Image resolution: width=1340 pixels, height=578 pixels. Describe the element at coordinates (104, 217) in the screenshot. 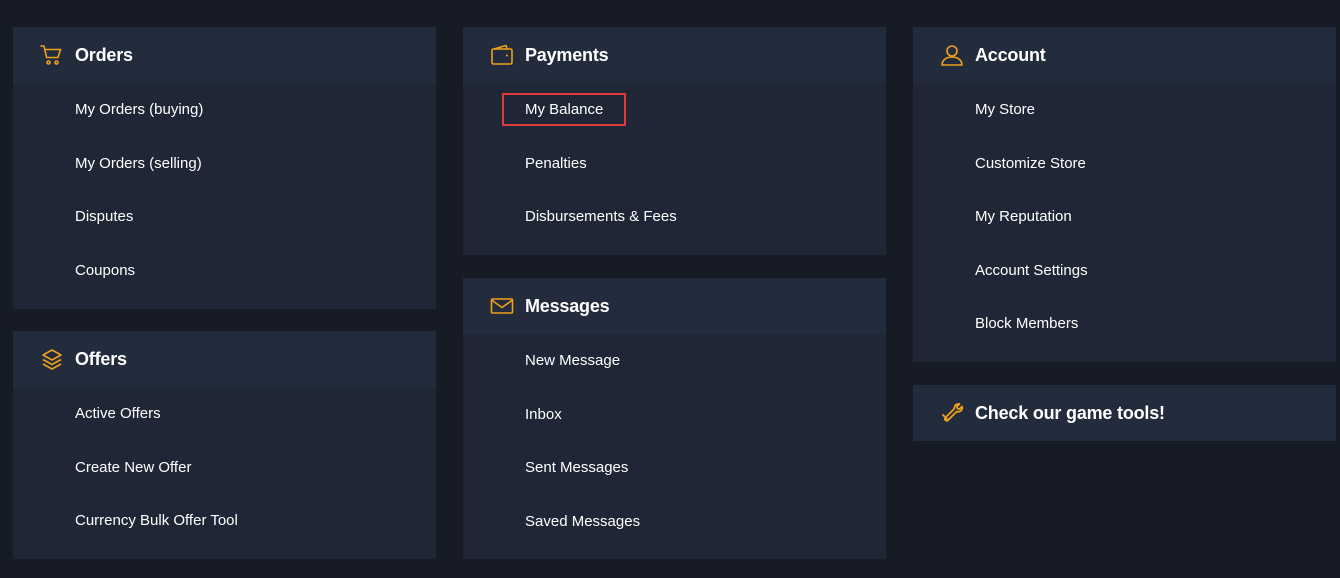

I see `menu-item-label: Disputes` at that location.